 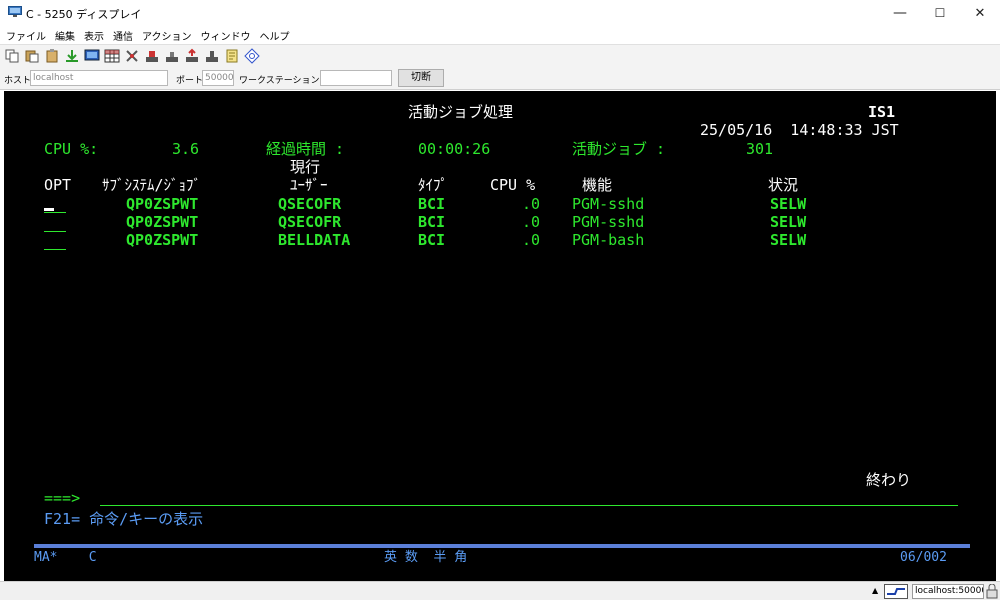 I want to click on cpu-value: 3.6, so click(x=186, y=149).